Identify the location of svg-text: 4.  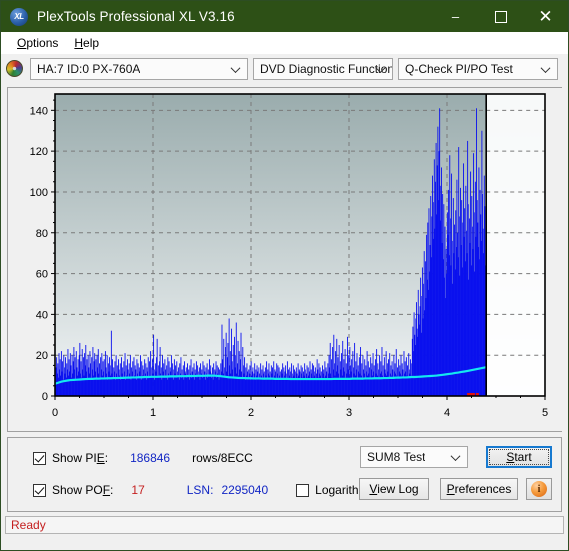
(447, 413).